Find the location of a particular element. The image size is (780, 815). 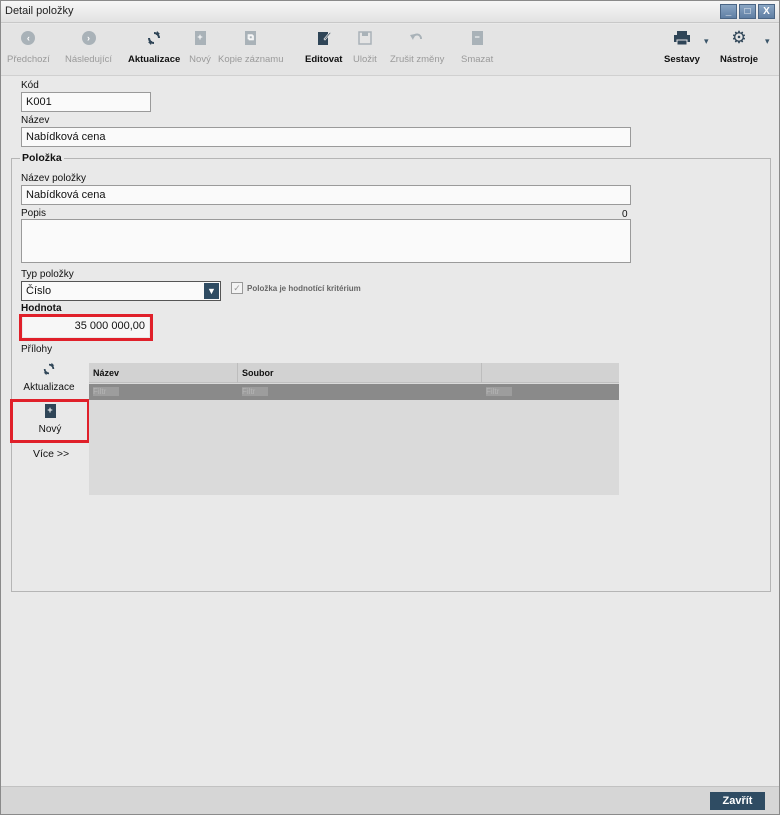

code-field: K001 is located at coordinates (86, 102).